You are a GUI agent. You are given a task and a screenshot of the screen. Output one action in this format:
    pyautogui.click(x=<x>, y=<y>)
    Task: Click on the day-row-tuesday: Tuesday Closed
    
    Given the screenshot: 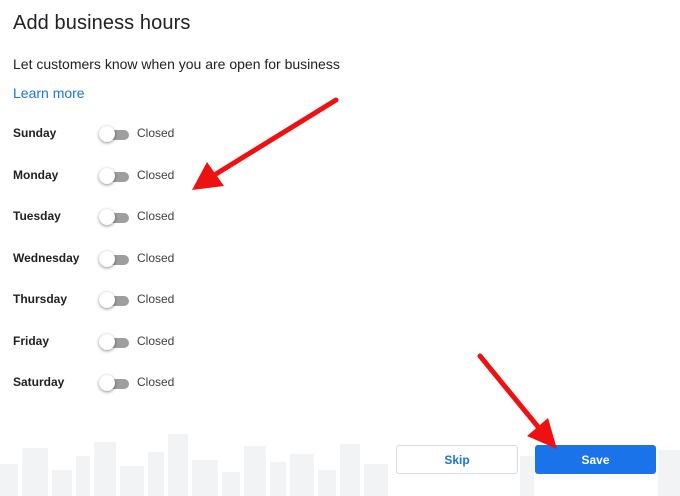 What is the action you would take?
    pyautogui.click(x=163, y=217)
    